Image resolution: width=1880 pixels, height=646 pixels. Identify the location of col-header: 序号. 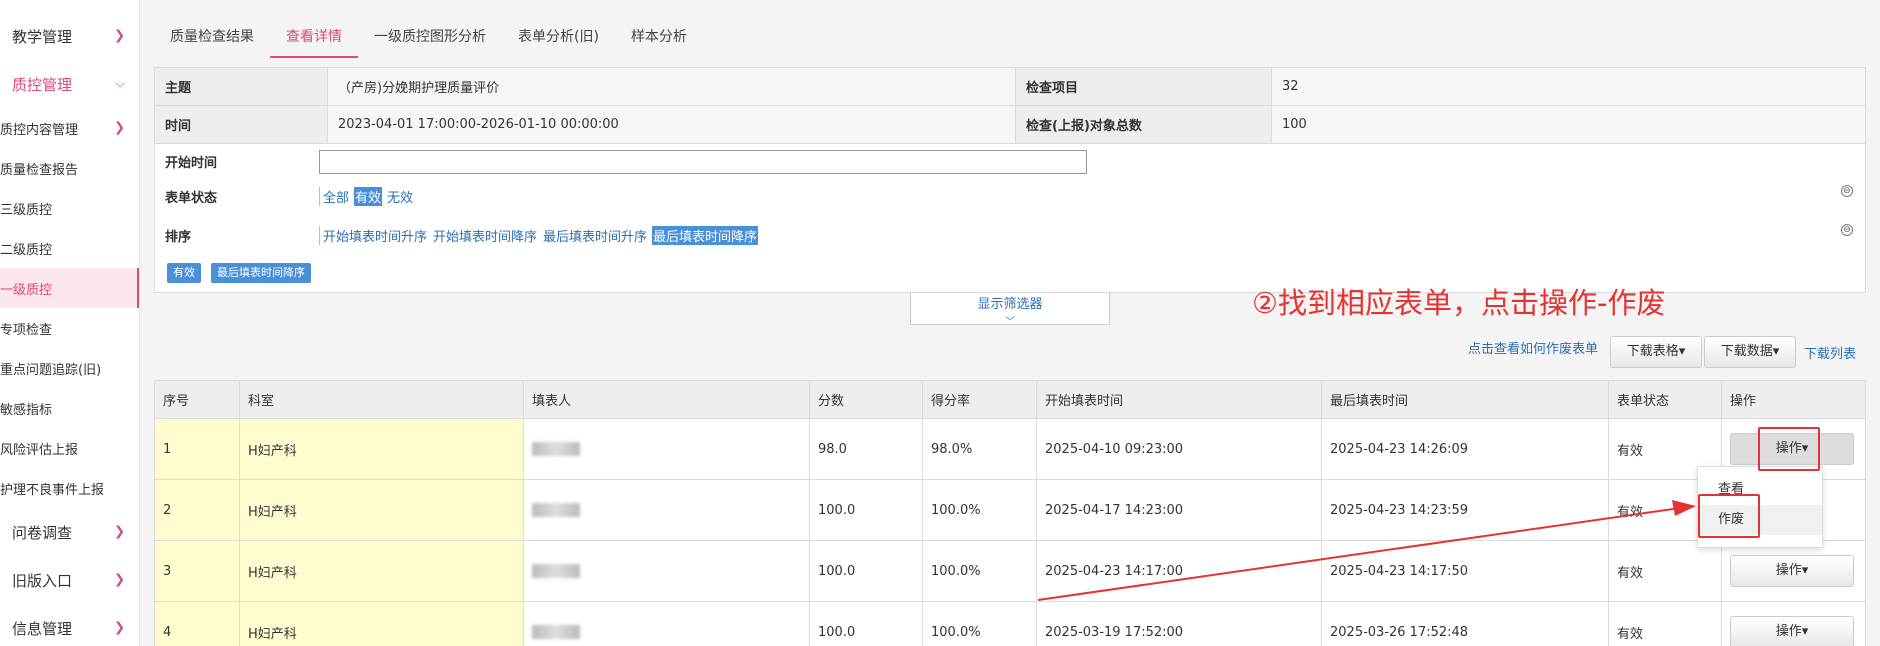
(197, 399).